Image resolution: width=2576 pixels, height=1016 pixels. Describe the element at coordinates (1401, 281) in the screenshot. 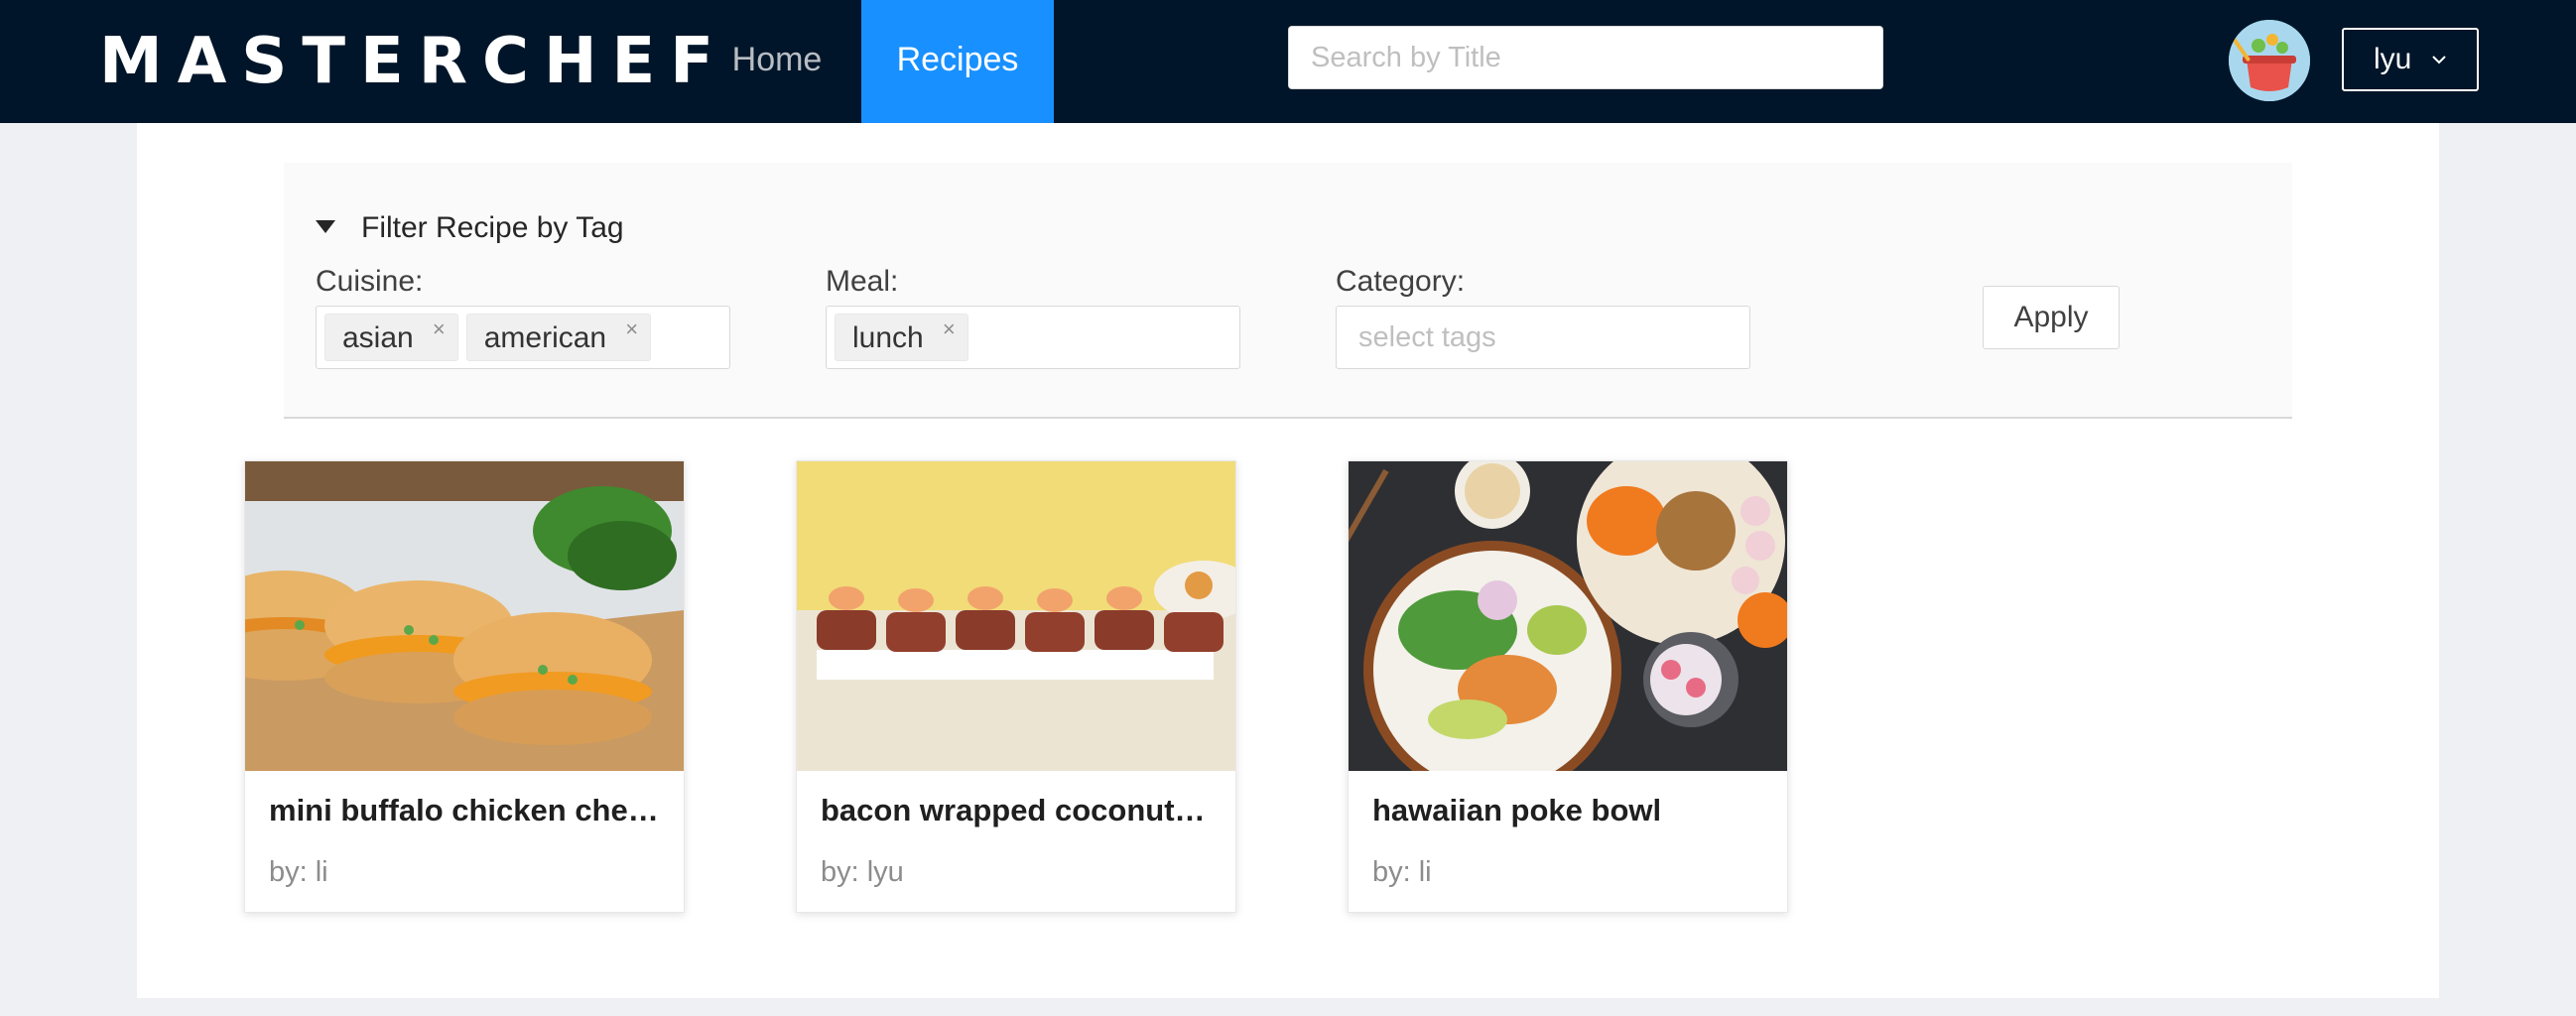

I see `category-label: Category:` at that location.